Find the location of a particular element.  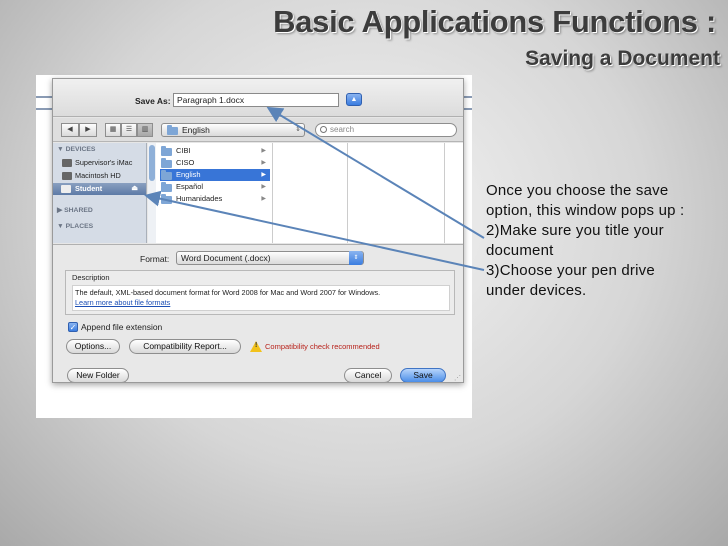

list-view-button: ☰ is located at coordinates (129, 130).